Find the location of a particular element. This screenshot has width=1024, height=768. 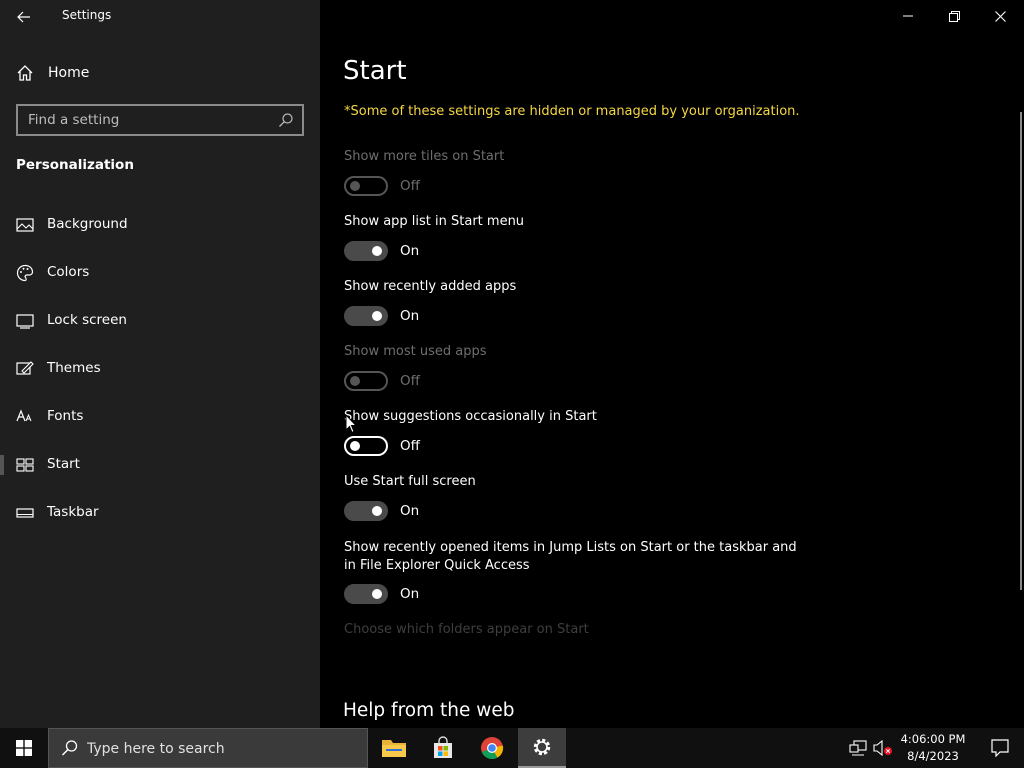

network-icon is located at coordinates (858, 748).